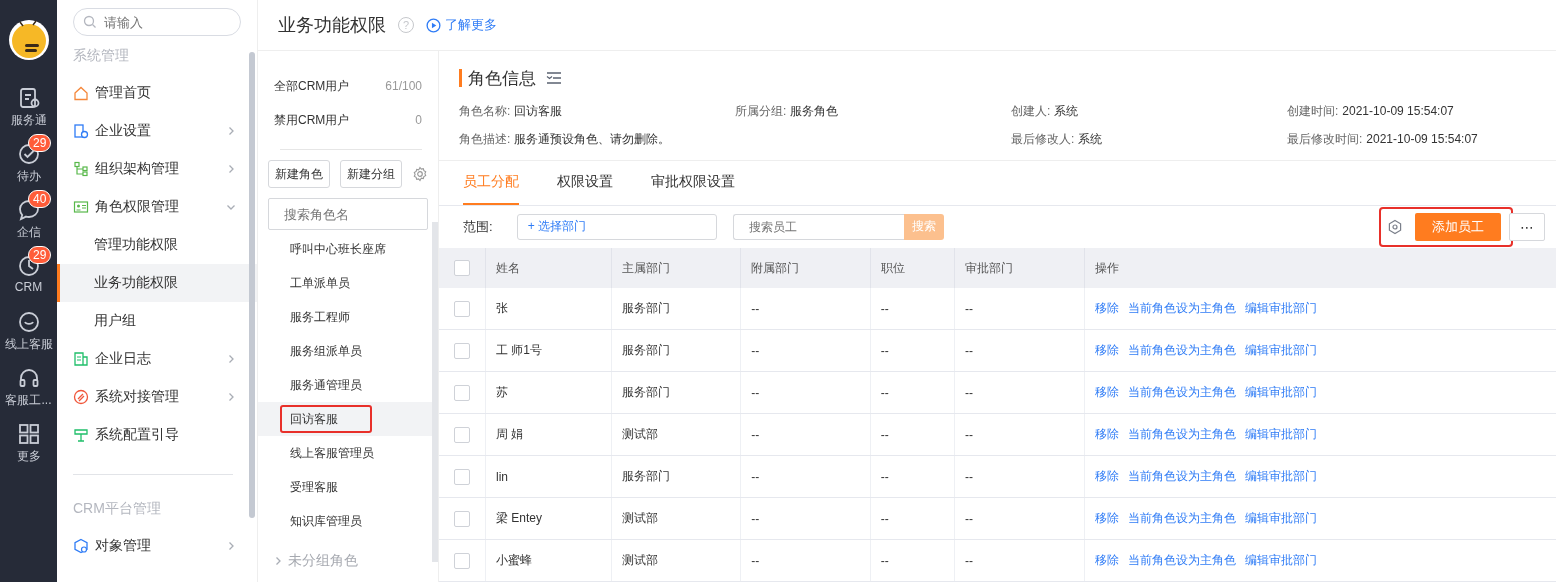 This screenshot has height=582, width=1556. I want to click on role-item: 知识库管理员, so click(345, 521).